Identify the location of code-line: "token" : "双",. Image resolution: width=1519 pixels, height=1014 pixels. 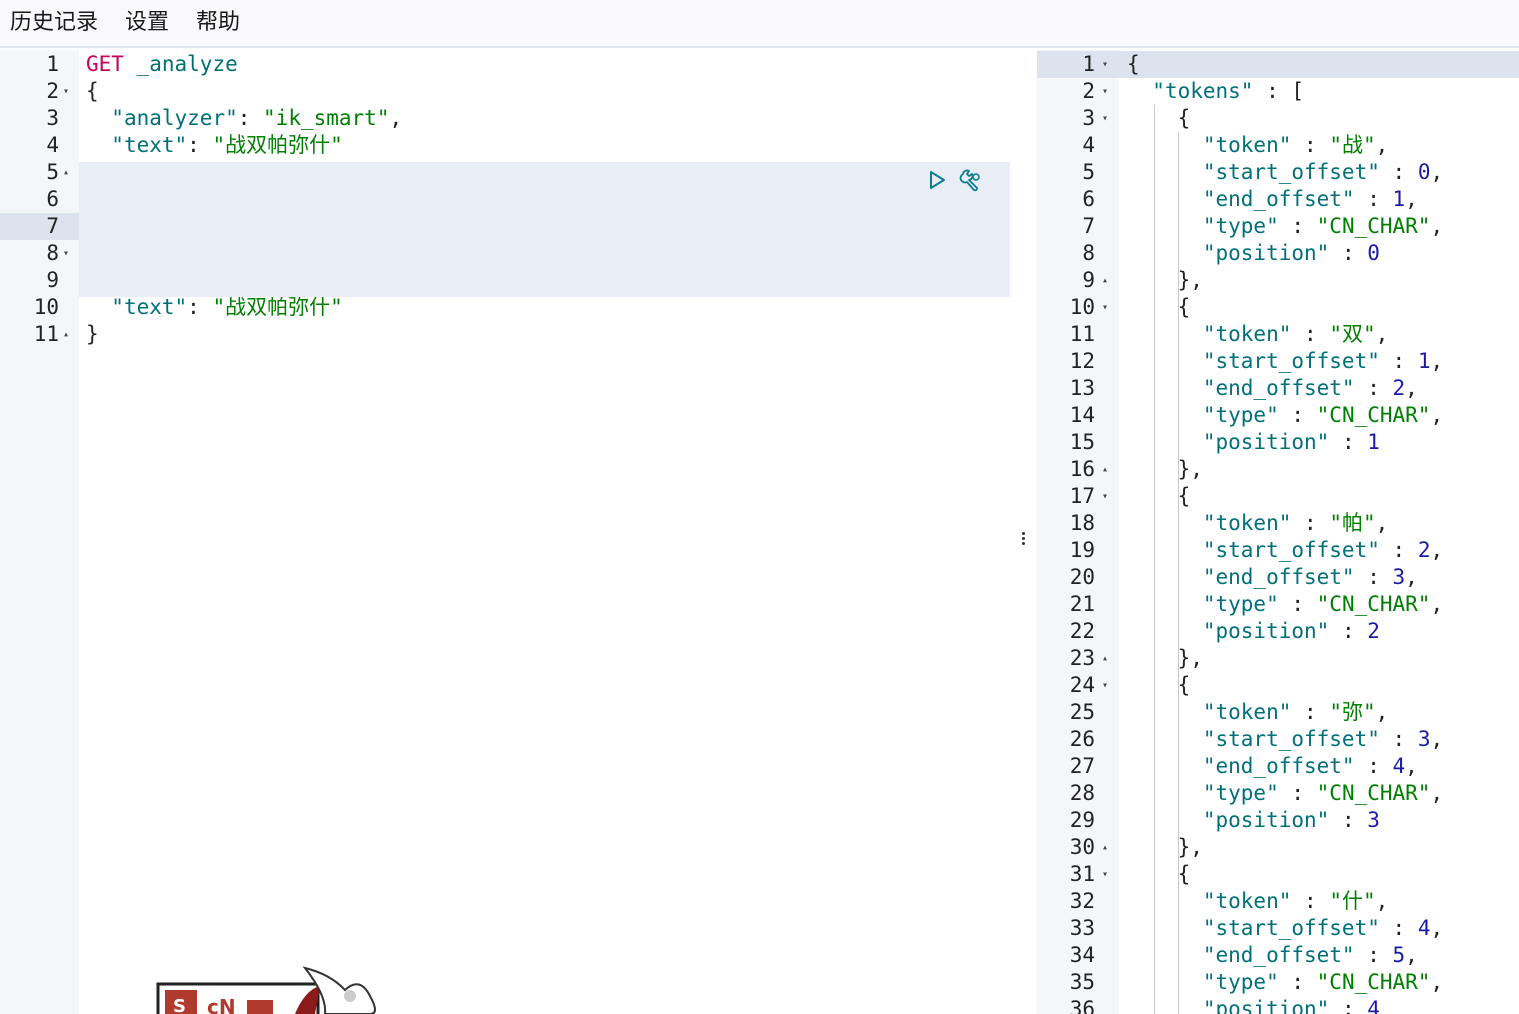
(1319, 334).